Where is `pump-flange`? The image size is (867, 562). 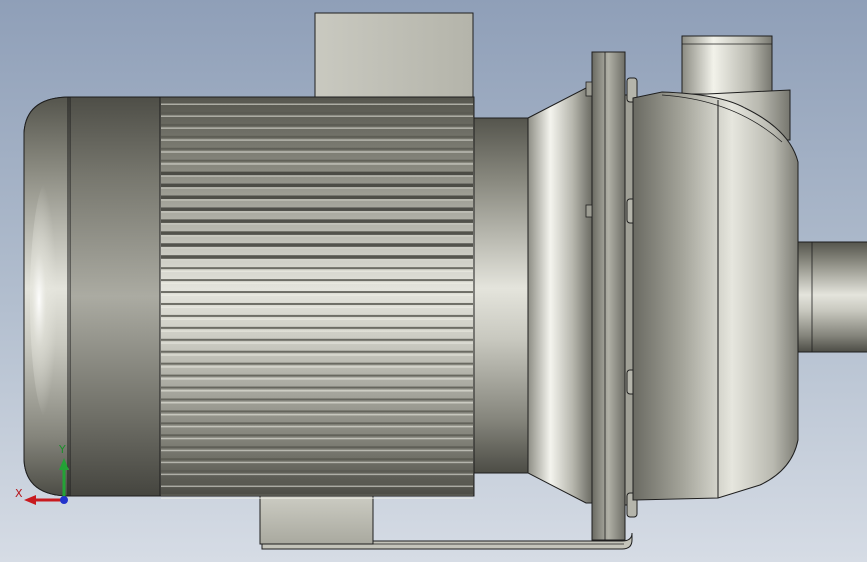
pump-flange is located at coordinates (612, 296).